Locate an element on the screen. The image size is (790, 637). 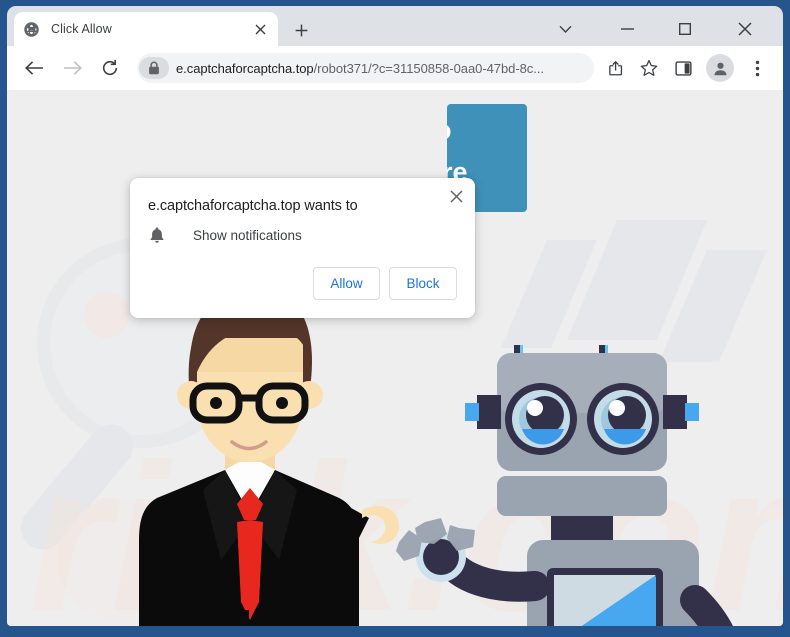
chevron-down-icon is located at coordinates (565, 29).